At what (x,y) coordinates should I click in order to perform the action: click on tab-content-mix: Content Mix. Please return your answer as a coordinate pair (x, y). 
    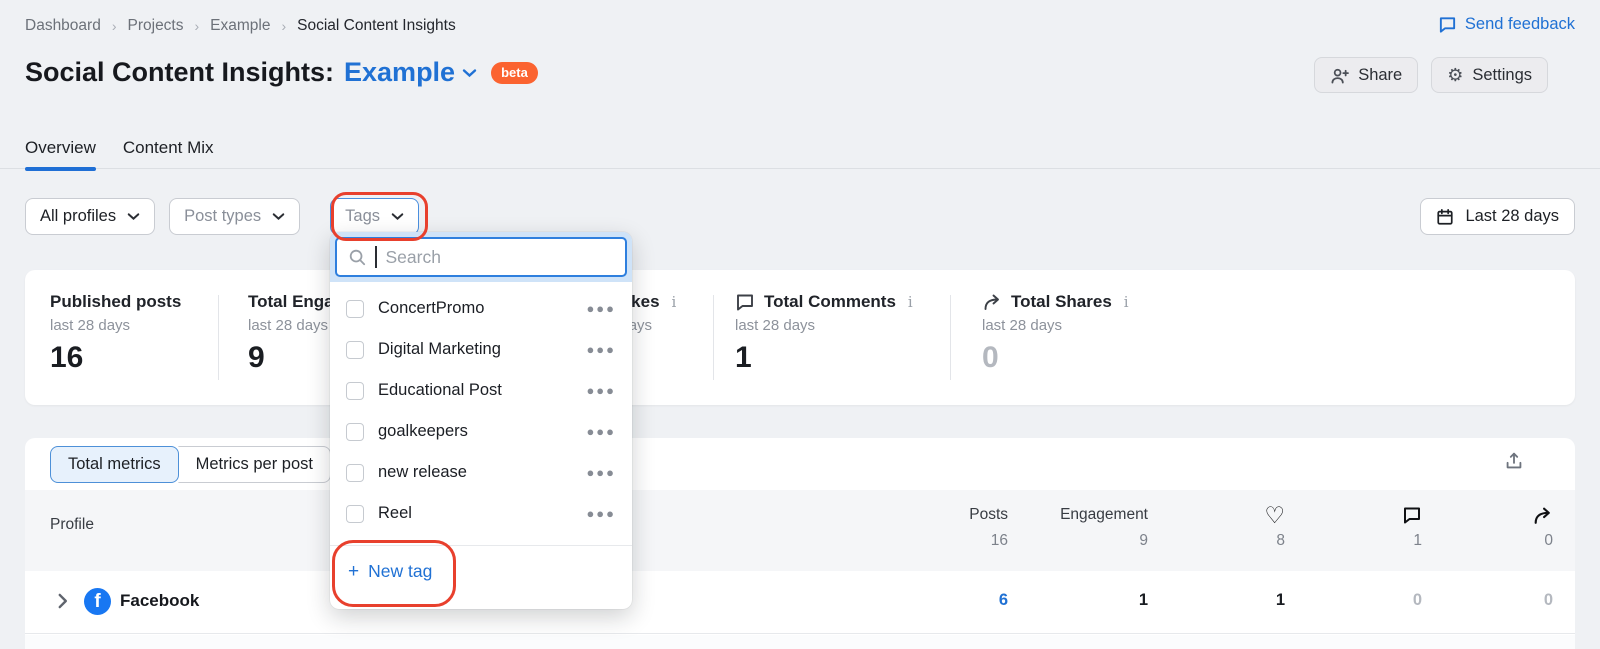
    Looking at the image, I should click on (168, 154).